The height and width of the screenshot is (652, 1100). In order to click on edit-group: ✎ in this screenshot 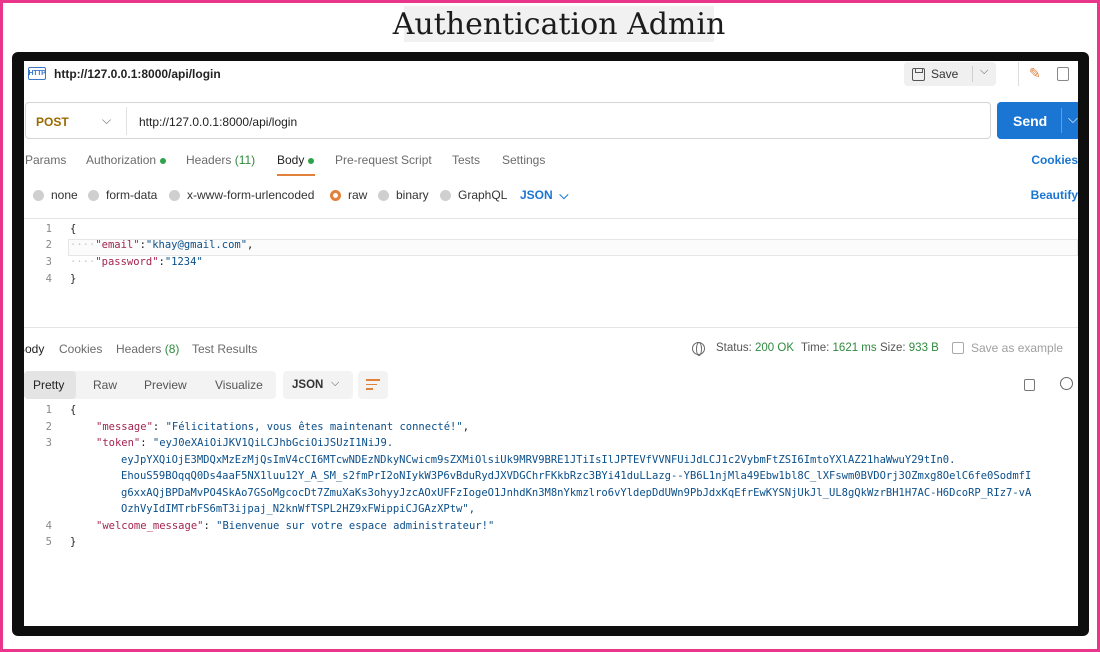, I will do `click(1048, 74)`.